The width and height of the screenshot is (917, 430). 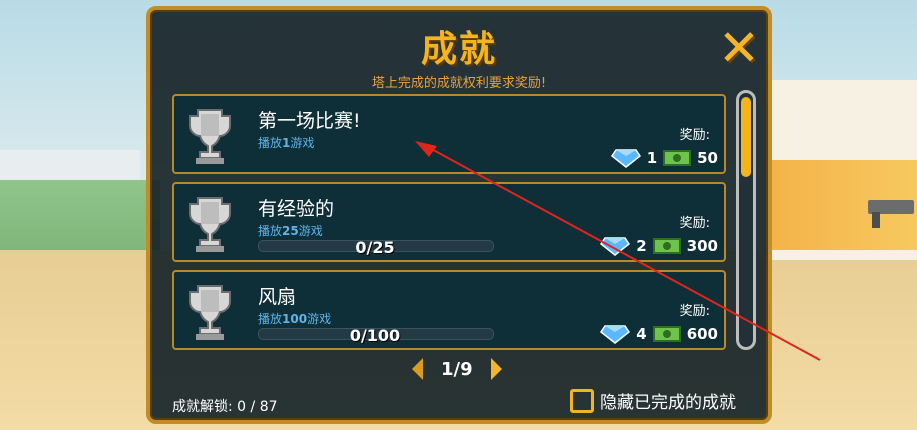 I want to click on scrollbar, so click(x=746, y=220).